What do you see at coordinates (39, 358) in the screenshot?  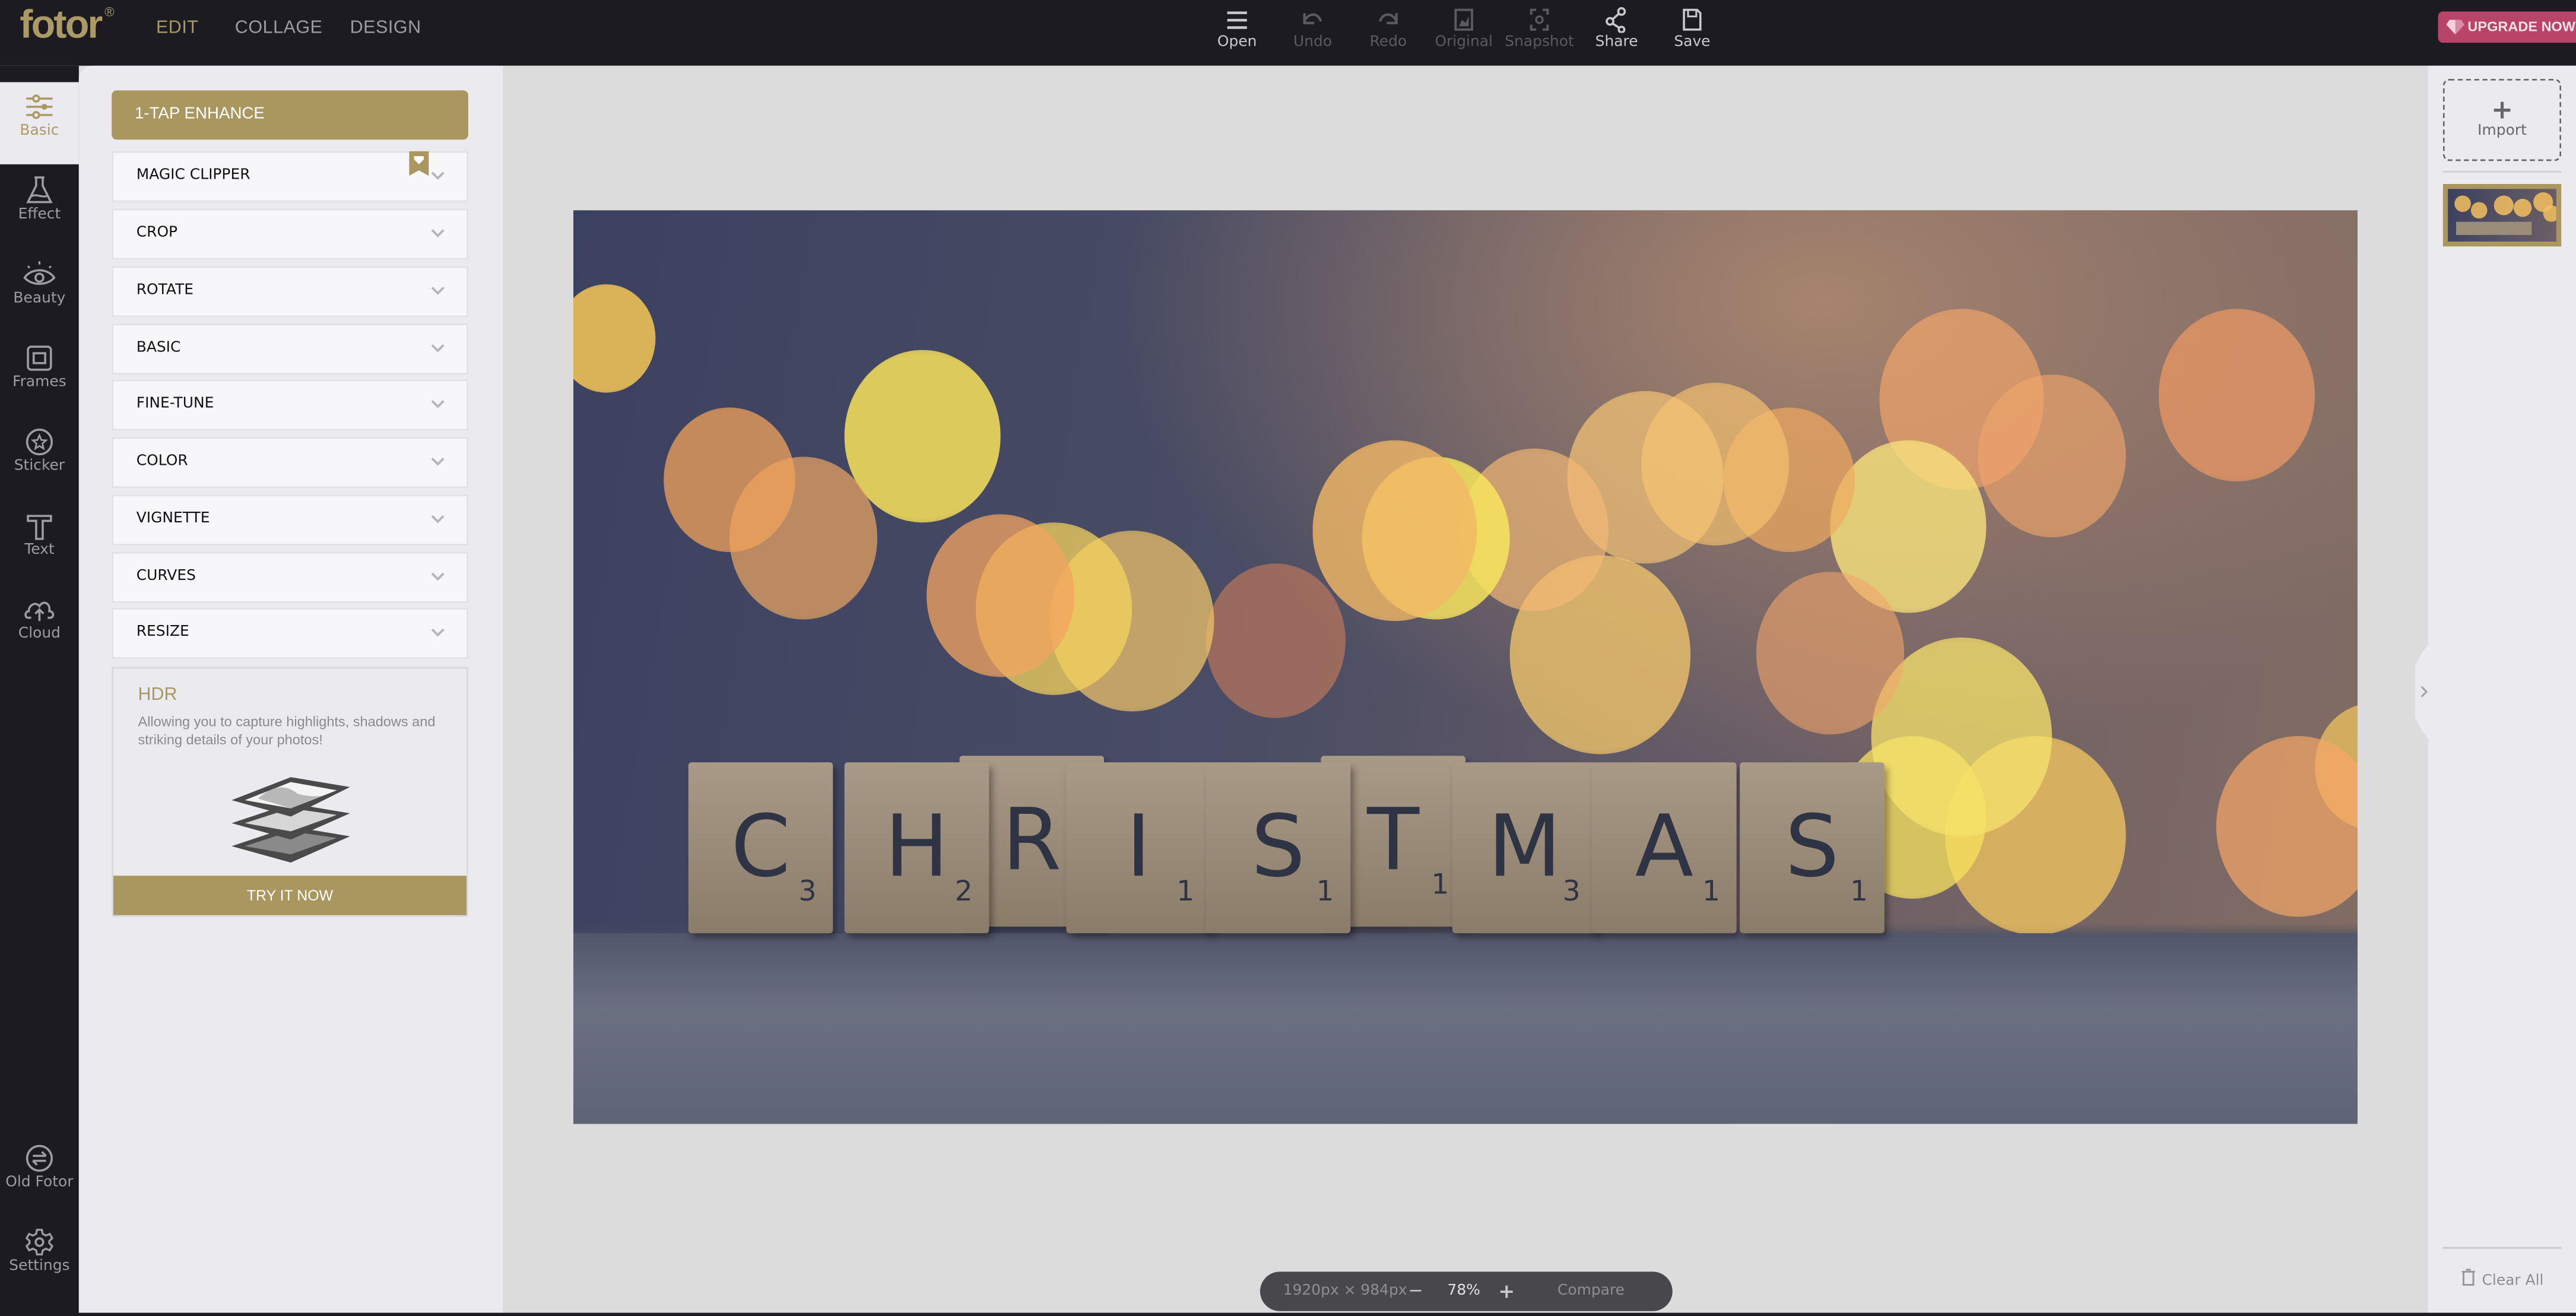 I see `frame-icon` at bounding box center [39, 358].